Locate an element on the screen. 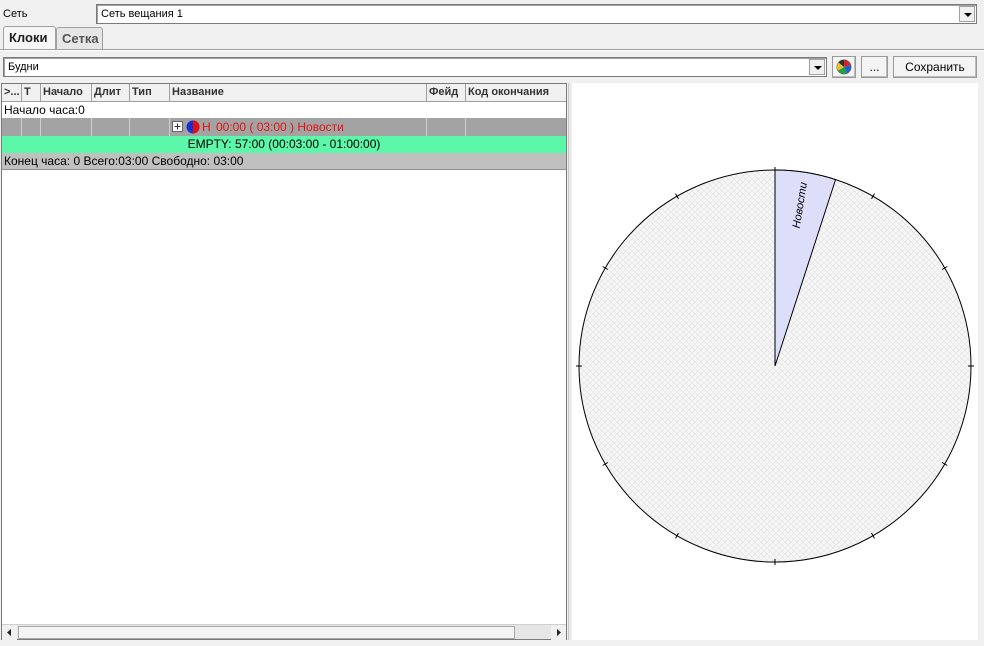  horizontal-scrollbar is located at coordinates (284, 632).